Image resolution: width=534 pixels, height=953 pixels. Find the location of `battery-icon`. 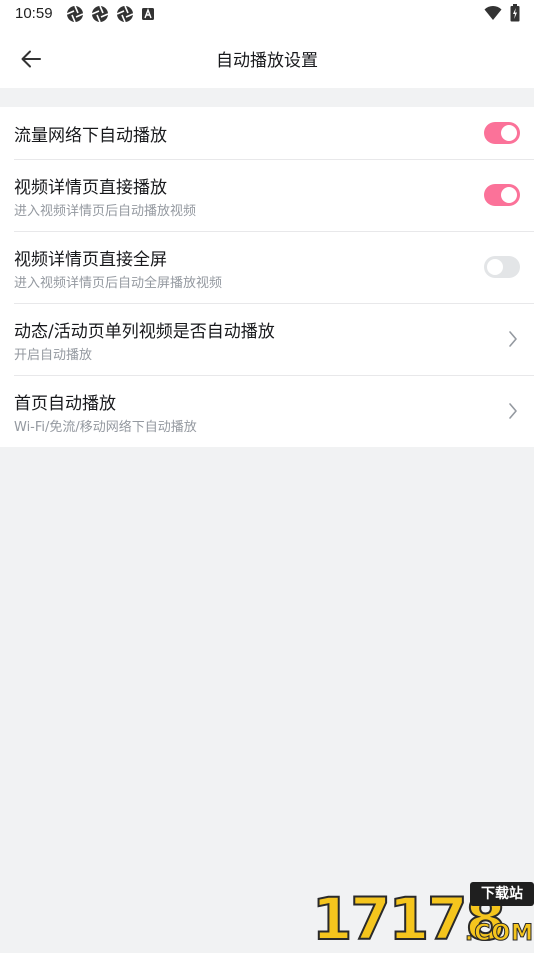

battery-icon is located at coordinates (515, 13).